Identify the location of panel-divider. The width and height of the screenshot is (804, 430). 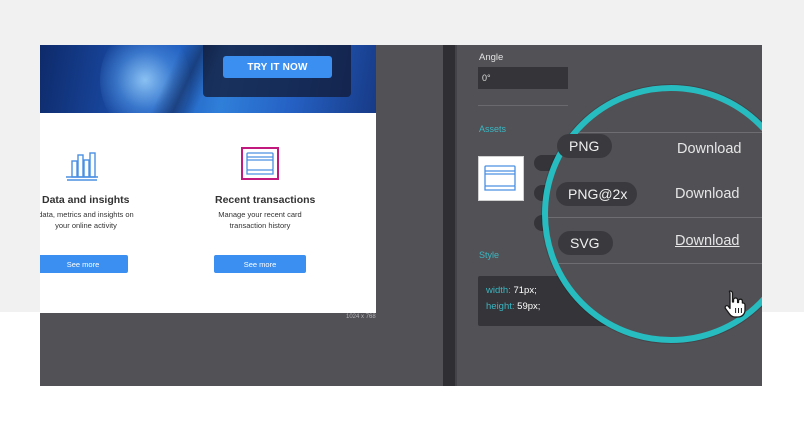
(449, 215).